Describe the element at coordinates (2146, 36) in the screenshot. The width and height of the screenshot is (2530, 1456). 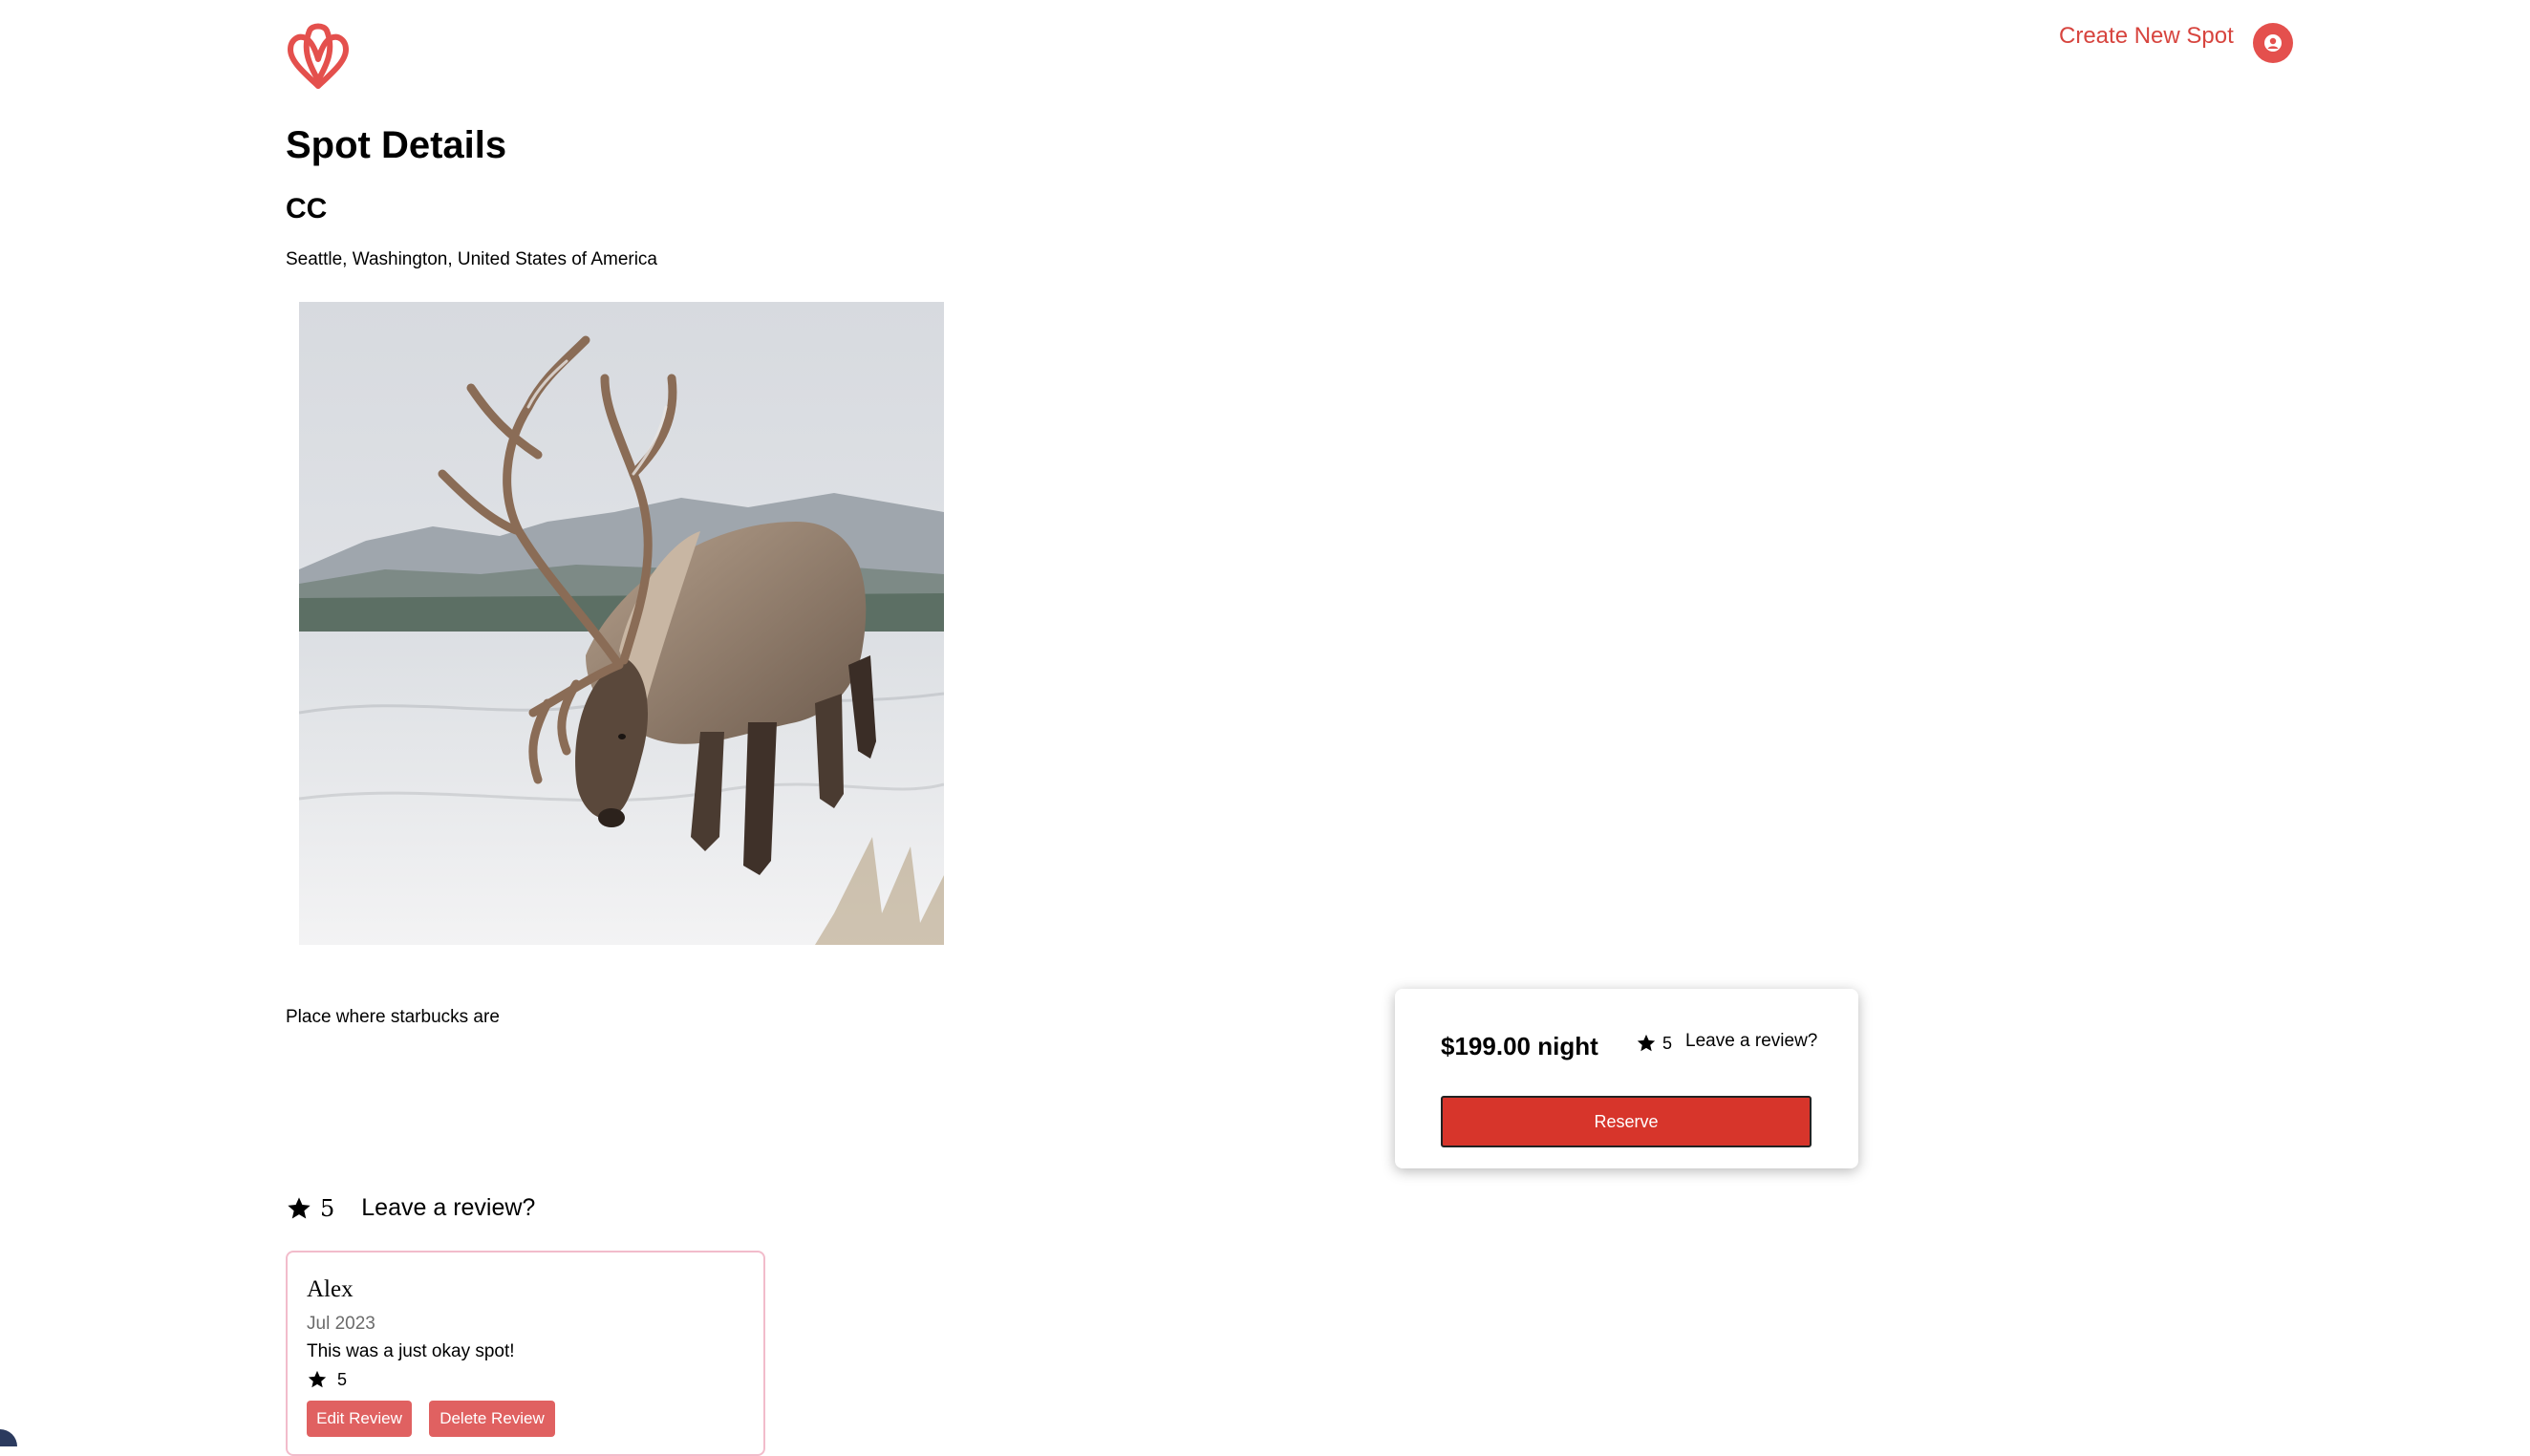
I see `create-new-spot-link: Create New Spot` at that location.